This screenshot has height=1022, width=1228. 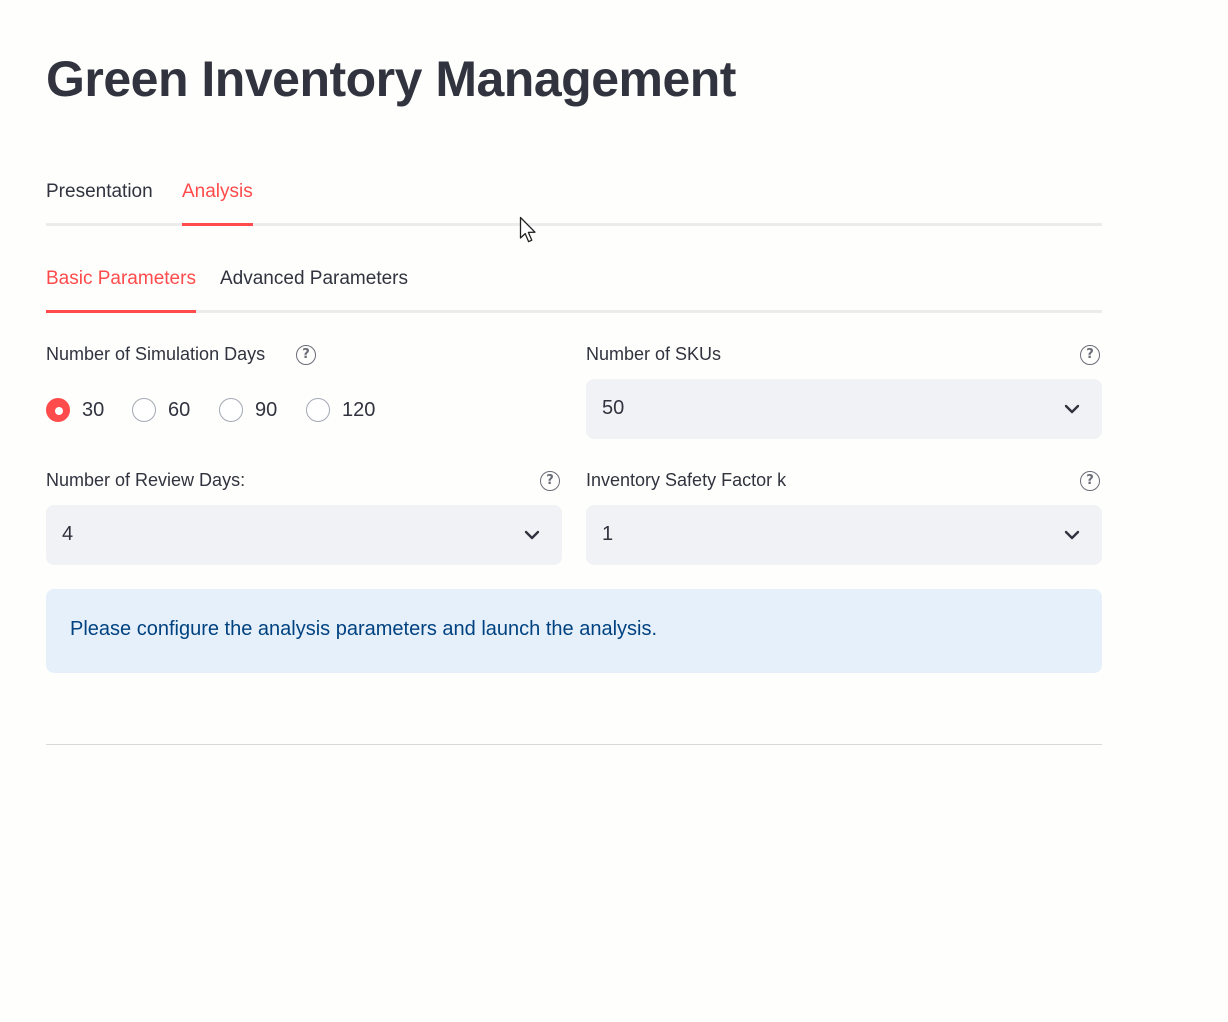 I want to click on safety-factor-select: 1, so click(x=844, y=535).